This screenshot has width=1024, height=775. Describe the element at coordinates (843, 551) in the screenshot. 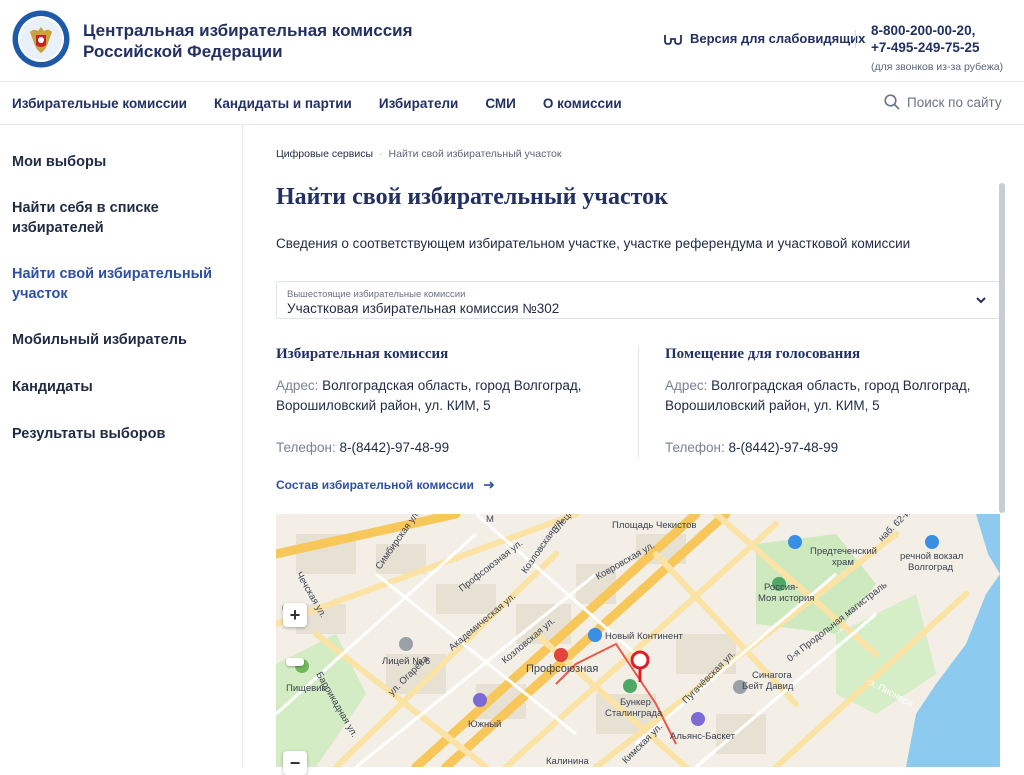

I see `map-label-predtech-1: Предтеченский` at that location.